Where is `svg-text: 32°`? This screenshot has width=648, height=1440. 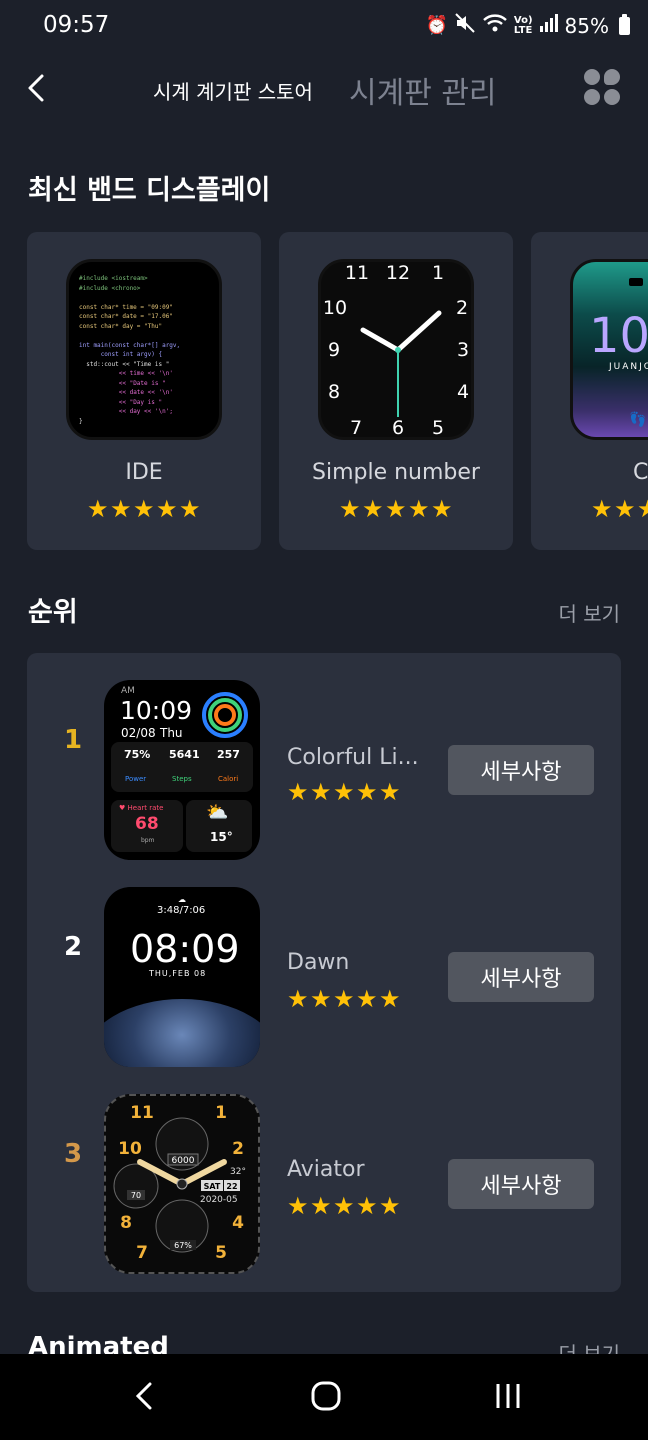 svg-text: 32° is located at coordinates (238, 1172).